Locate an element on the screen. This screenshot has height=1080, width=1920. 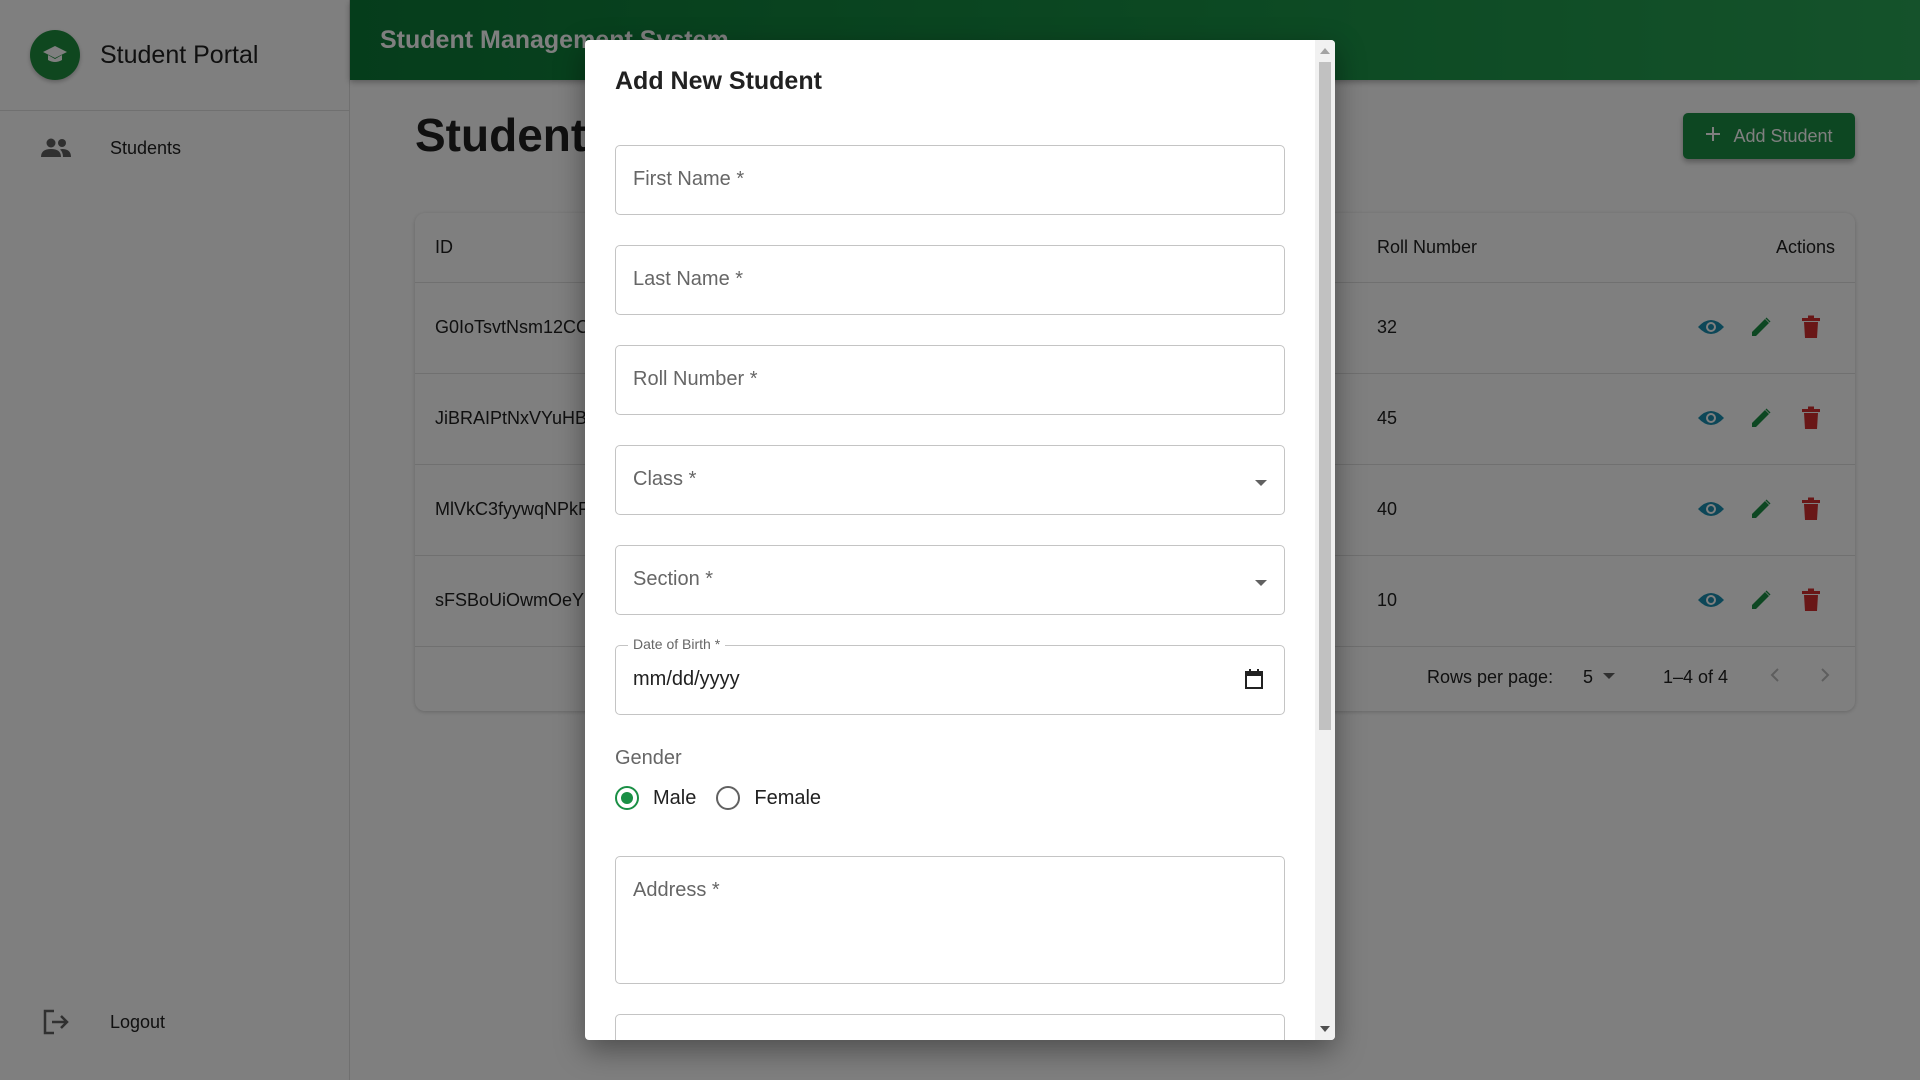
gender-radio-female: Female is located at coordinates (768, 798).